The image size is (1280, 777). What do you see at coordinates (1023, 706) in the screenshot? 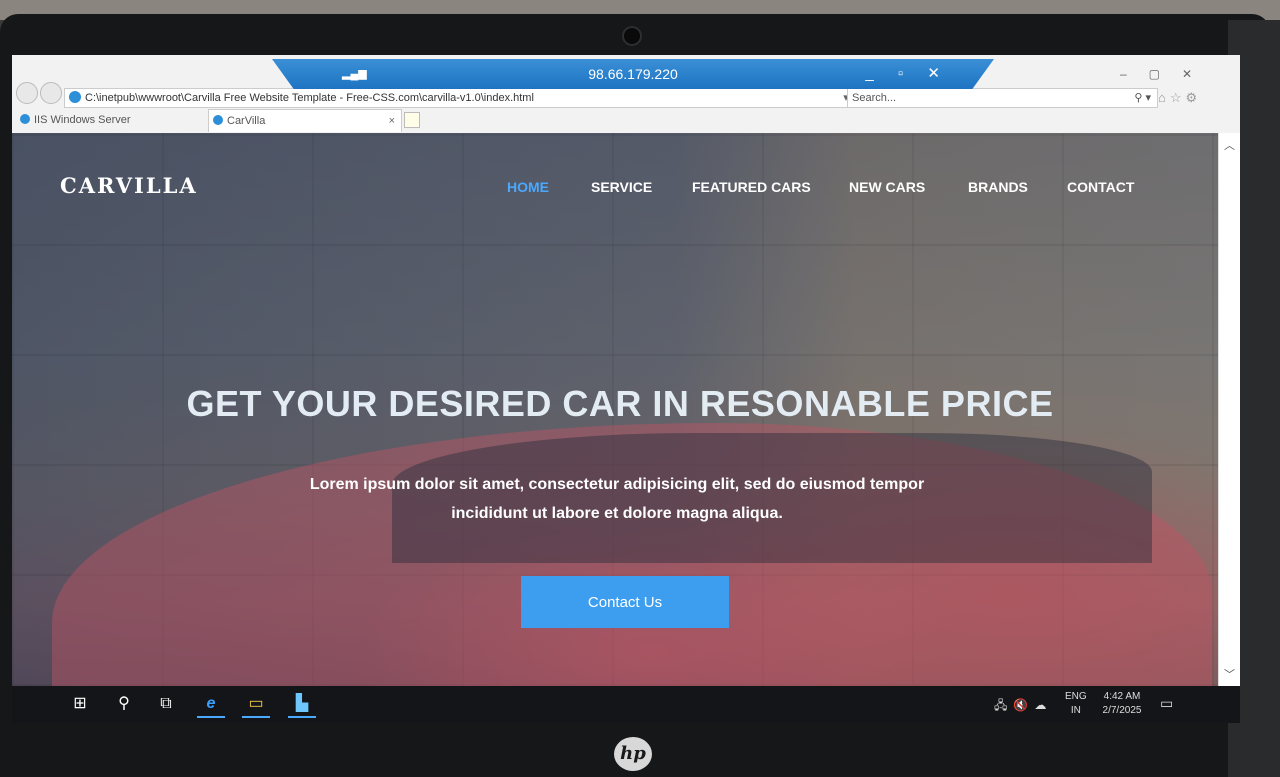
I see `tray-icons: 🖧🔇☁` at bounding box center [1023, 706].